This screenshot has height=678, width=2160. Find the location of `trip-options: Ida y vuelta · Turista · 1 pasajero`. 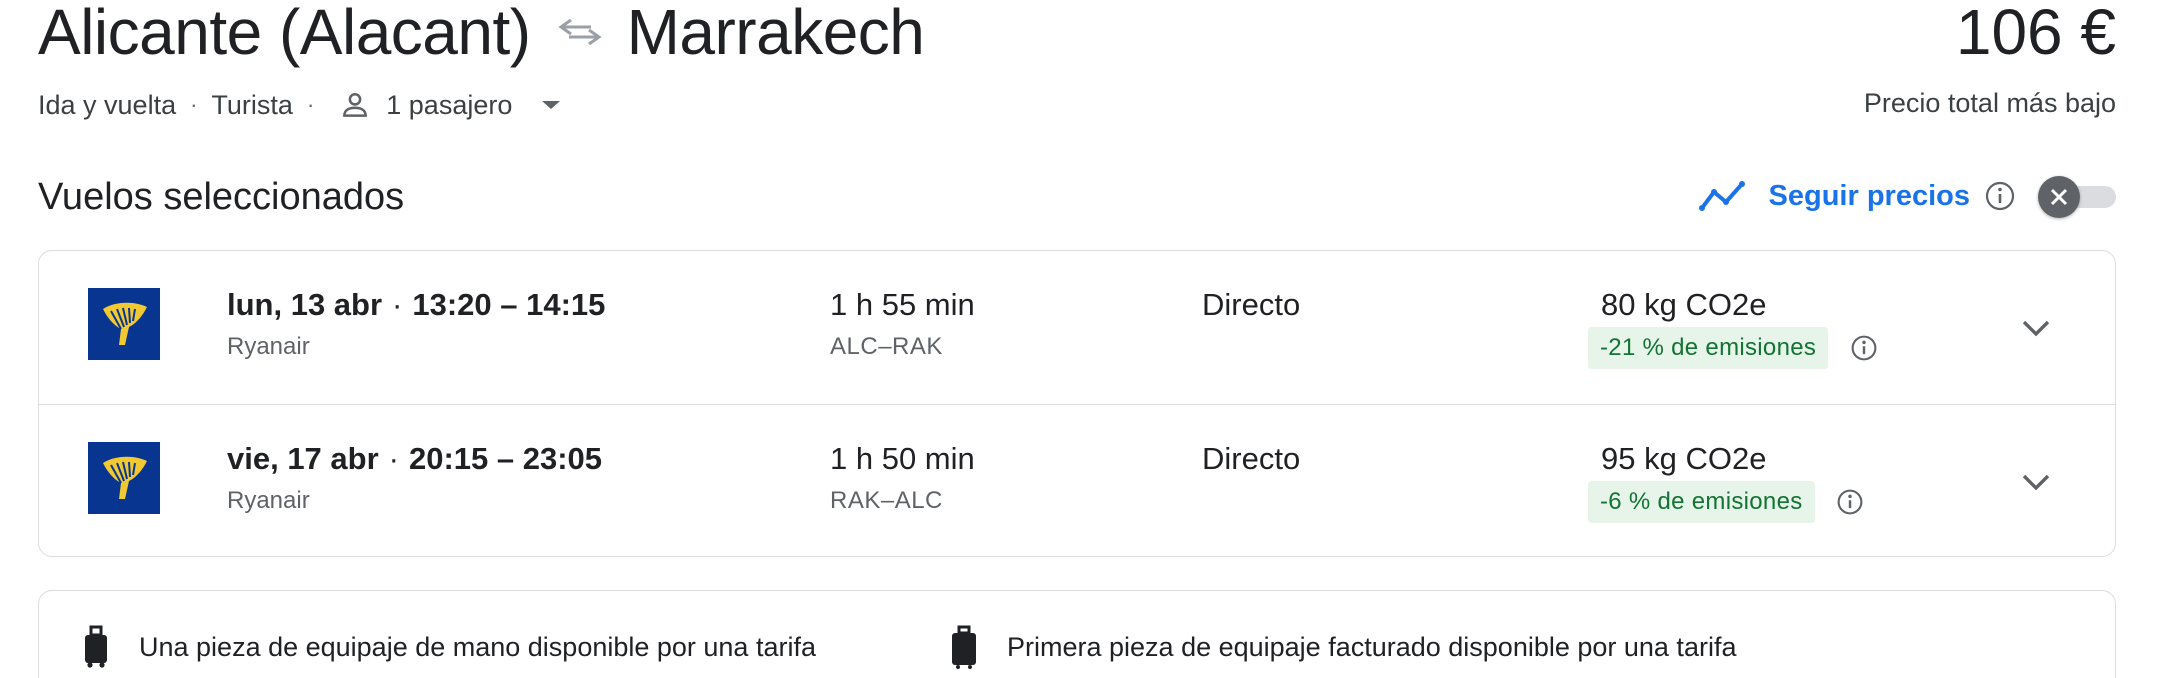

trip-options: Ida y vuelta · Turista · 1 pasajero is located at coordinates (300, 105).